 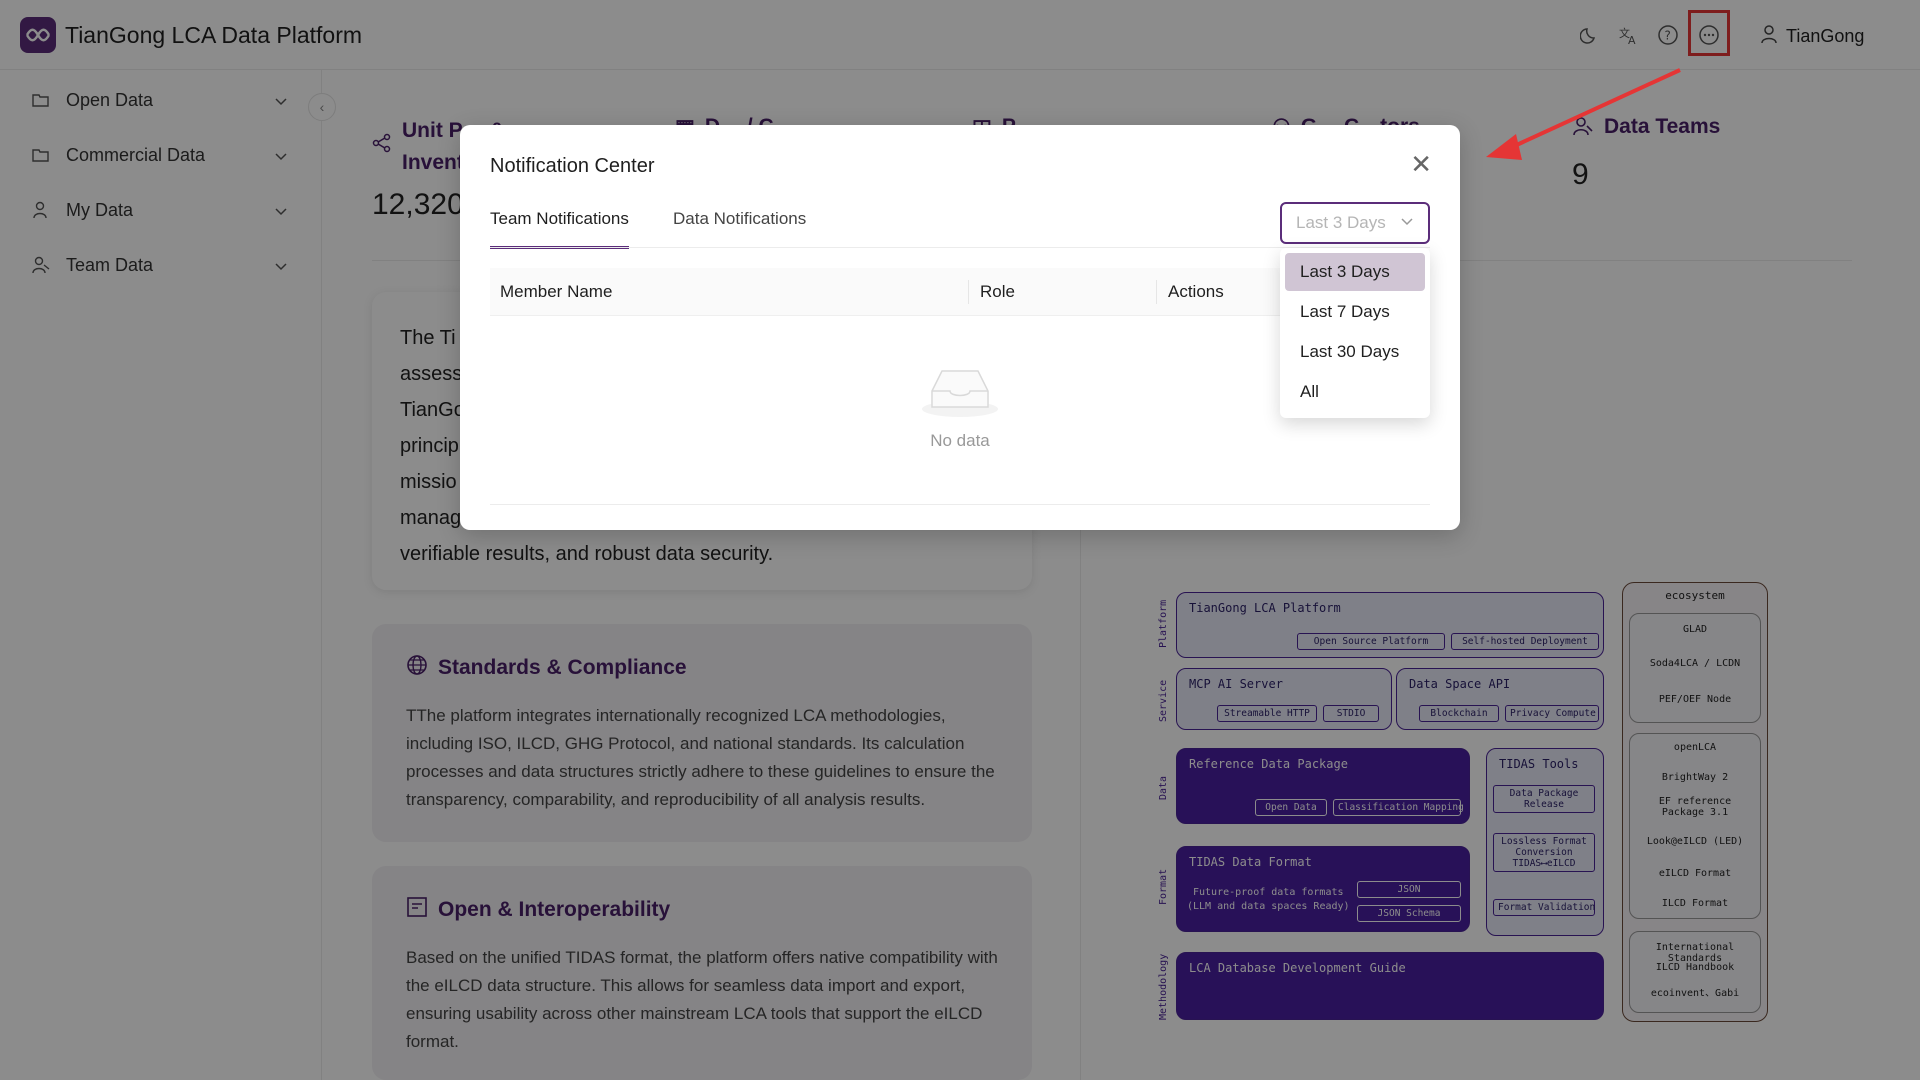 I want to click on time-range-select: Last 3 Days, so click(x=1355, y=223).